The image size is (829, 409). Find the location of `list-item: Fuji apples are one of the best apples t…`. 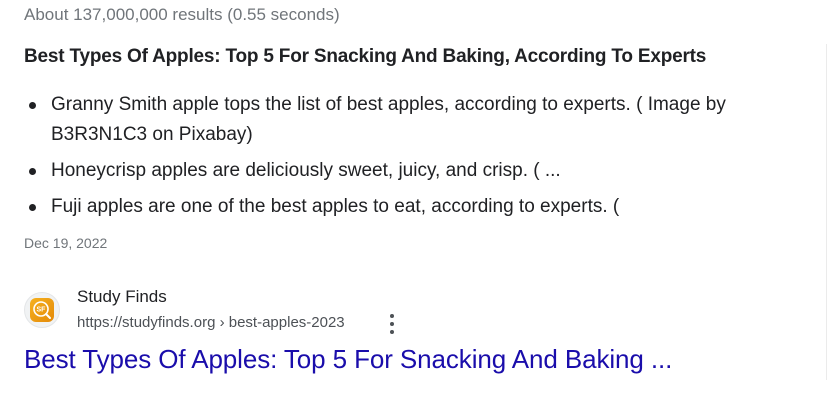

list-item: Fuji apples are one of the best apples t… is located at coordinates (404, 207).